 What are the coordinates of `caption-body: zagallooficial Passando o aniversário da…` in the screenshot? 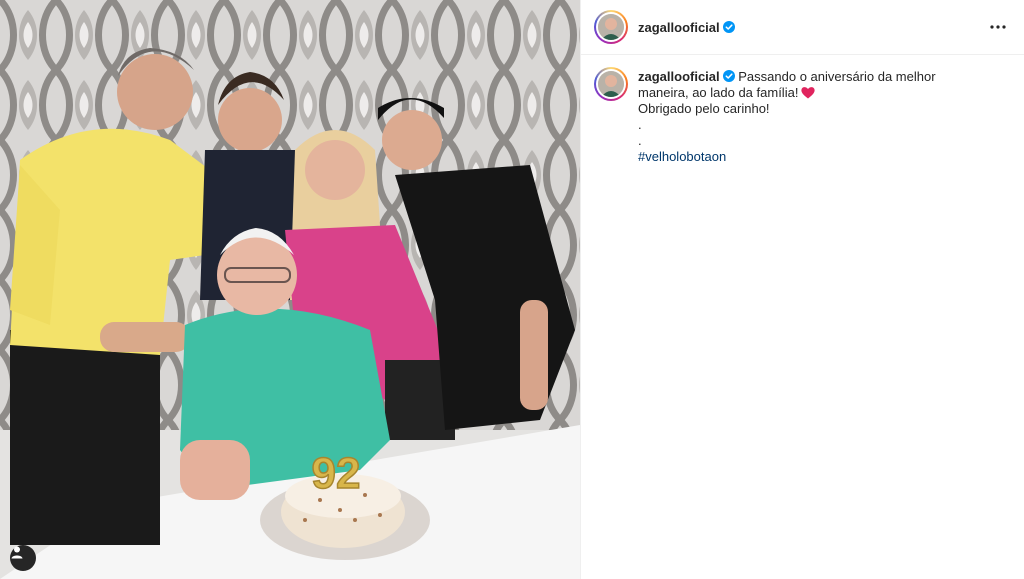 It's located at (813, 116).